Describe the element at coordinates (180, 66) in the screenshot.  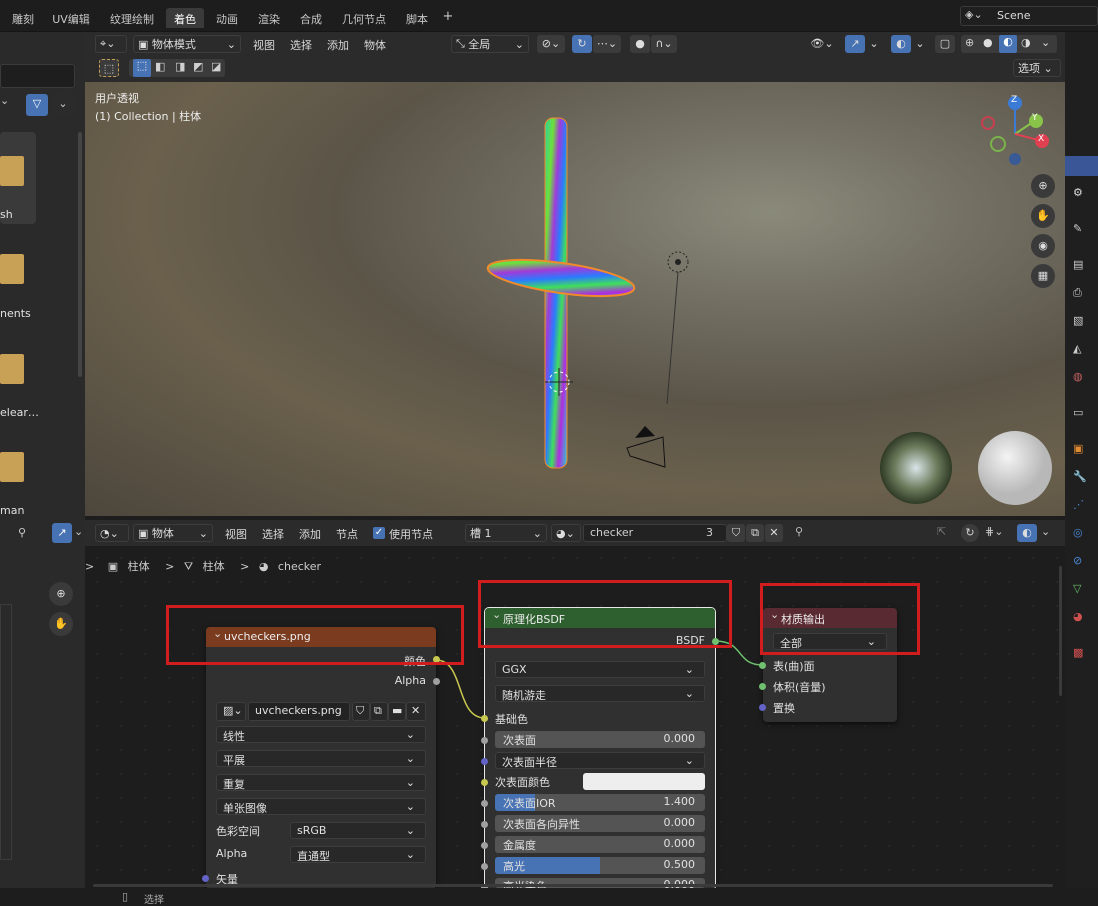
I see `select-subtract-icon: ◨` at that location.